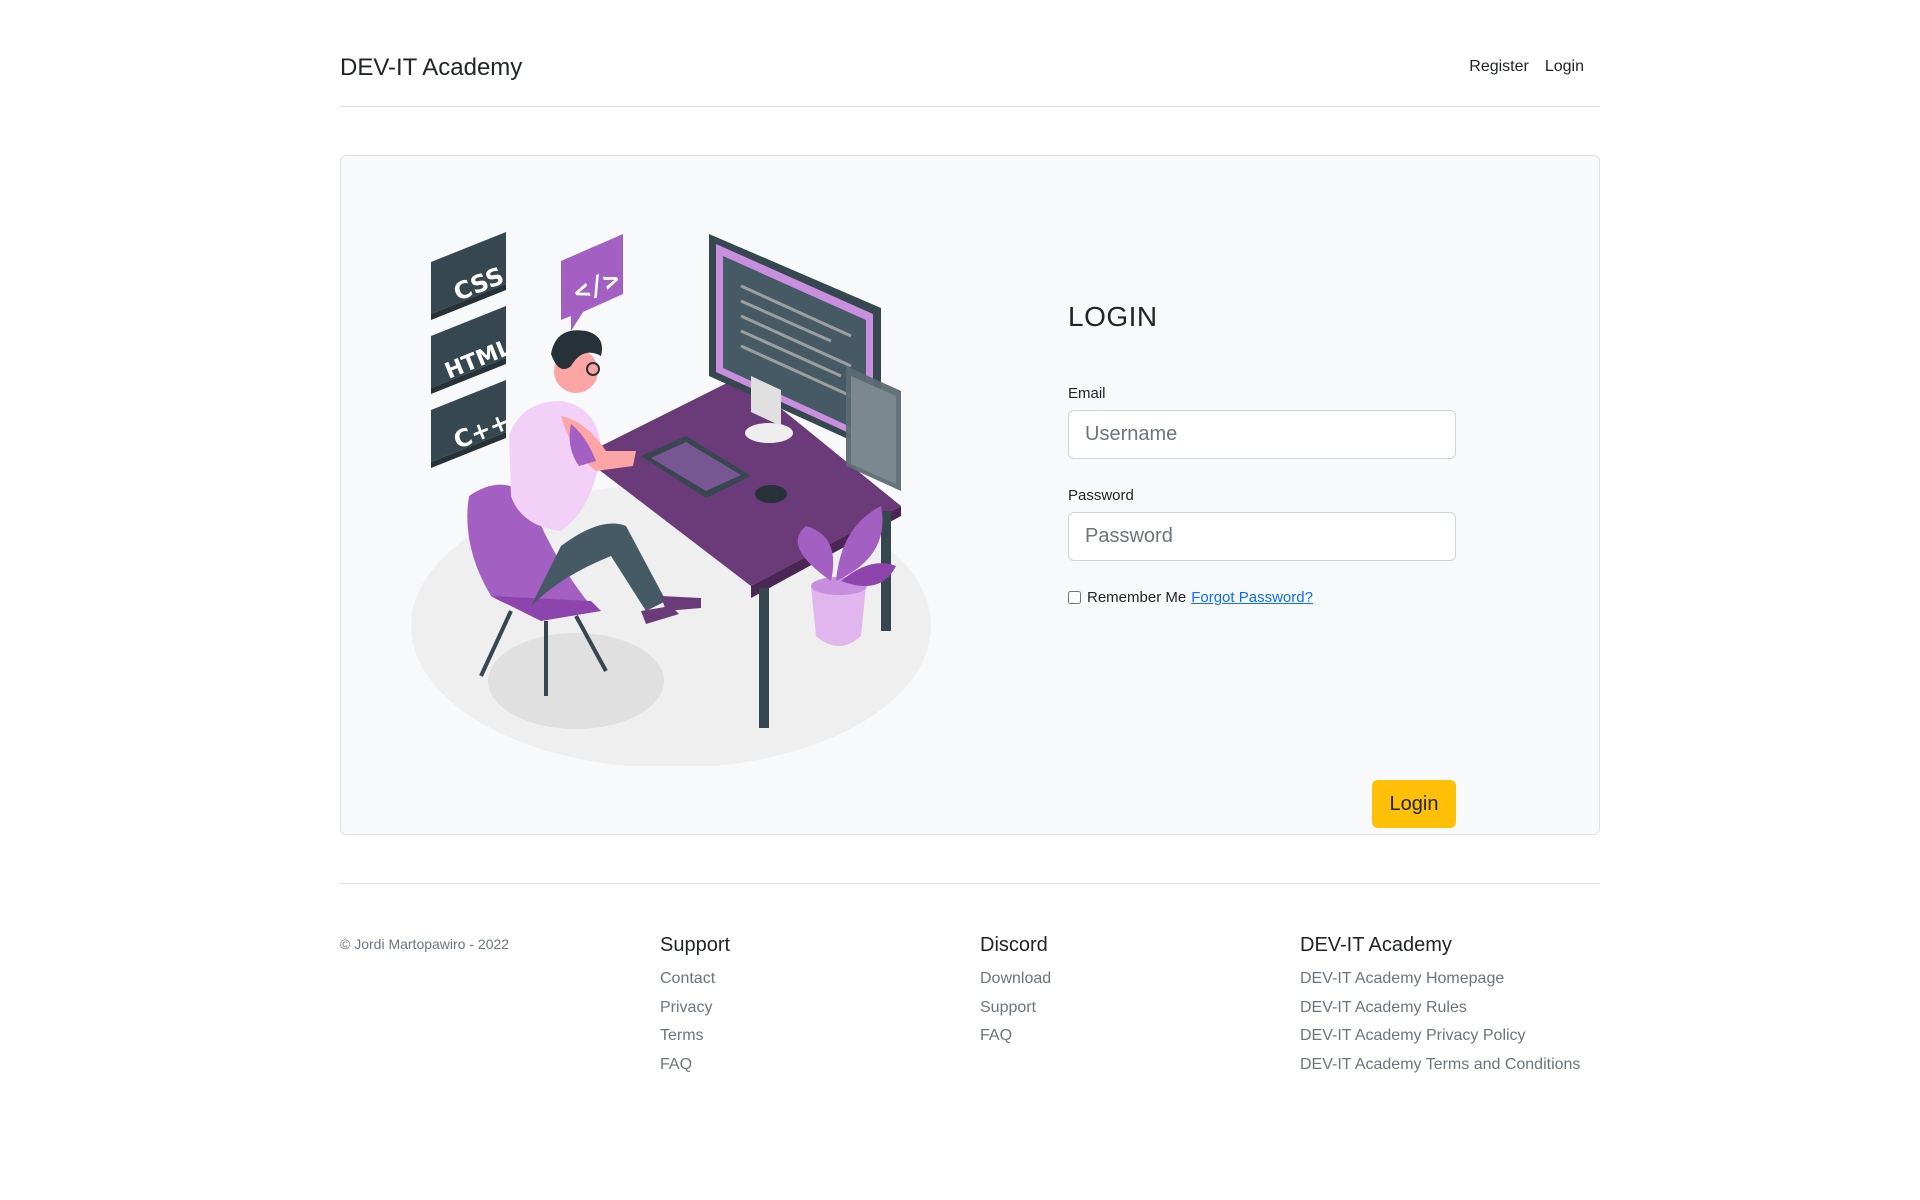  What do you see at coordinates (1015, 1008) in the screenshot?
I see `footer-discord-support-link: Support` at bounding box center [1015, 1008].